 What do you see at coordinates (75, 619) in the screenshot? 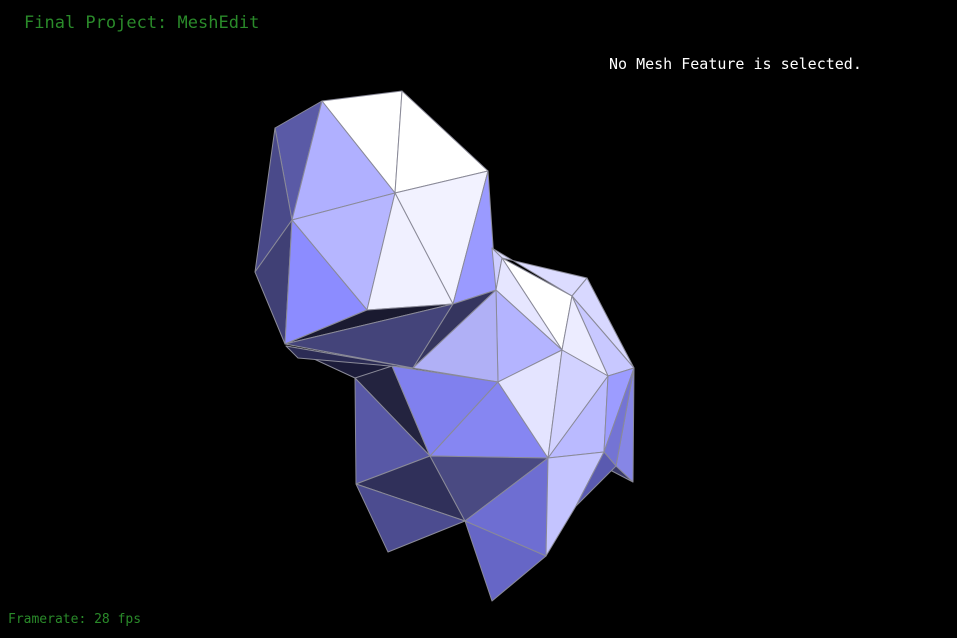
I see `framerate-readout: Framerate: 28 fps` at bounding box center [75, 619].